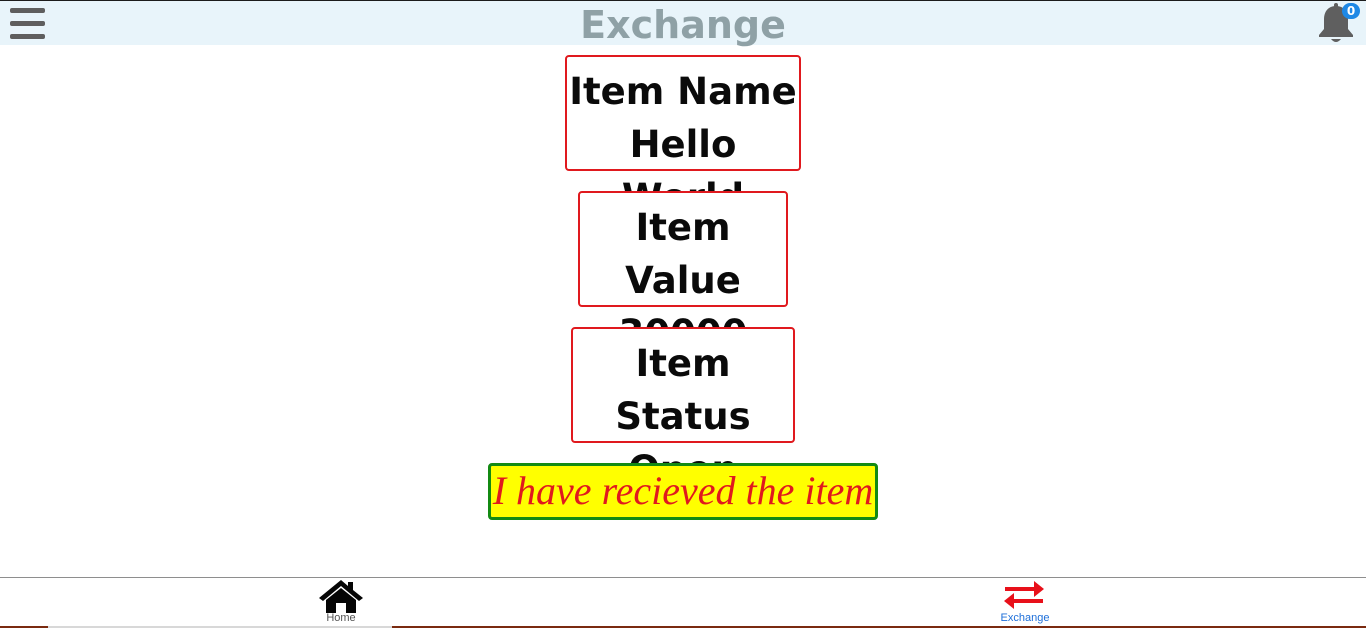 This screenshot has width=1366, height=628. Describe the element at coordinates (341, 596) in the screenshot. I see `home-icon` at that location.